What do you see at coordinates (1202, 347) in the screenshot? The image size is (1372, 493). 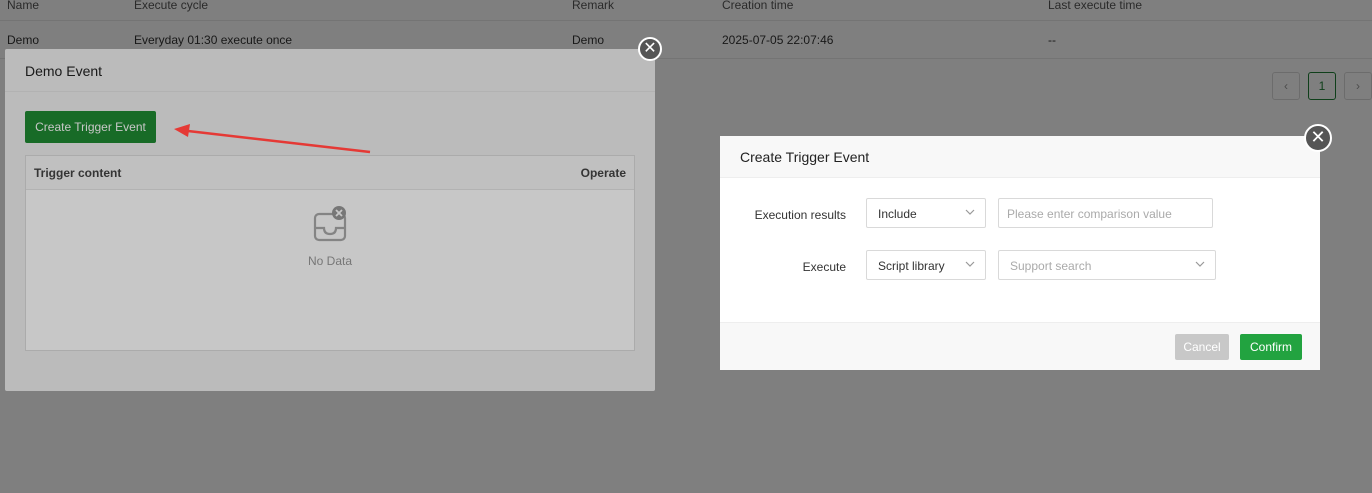 I see `cancel-button: Cancel` at bounding box center [1202, 347].